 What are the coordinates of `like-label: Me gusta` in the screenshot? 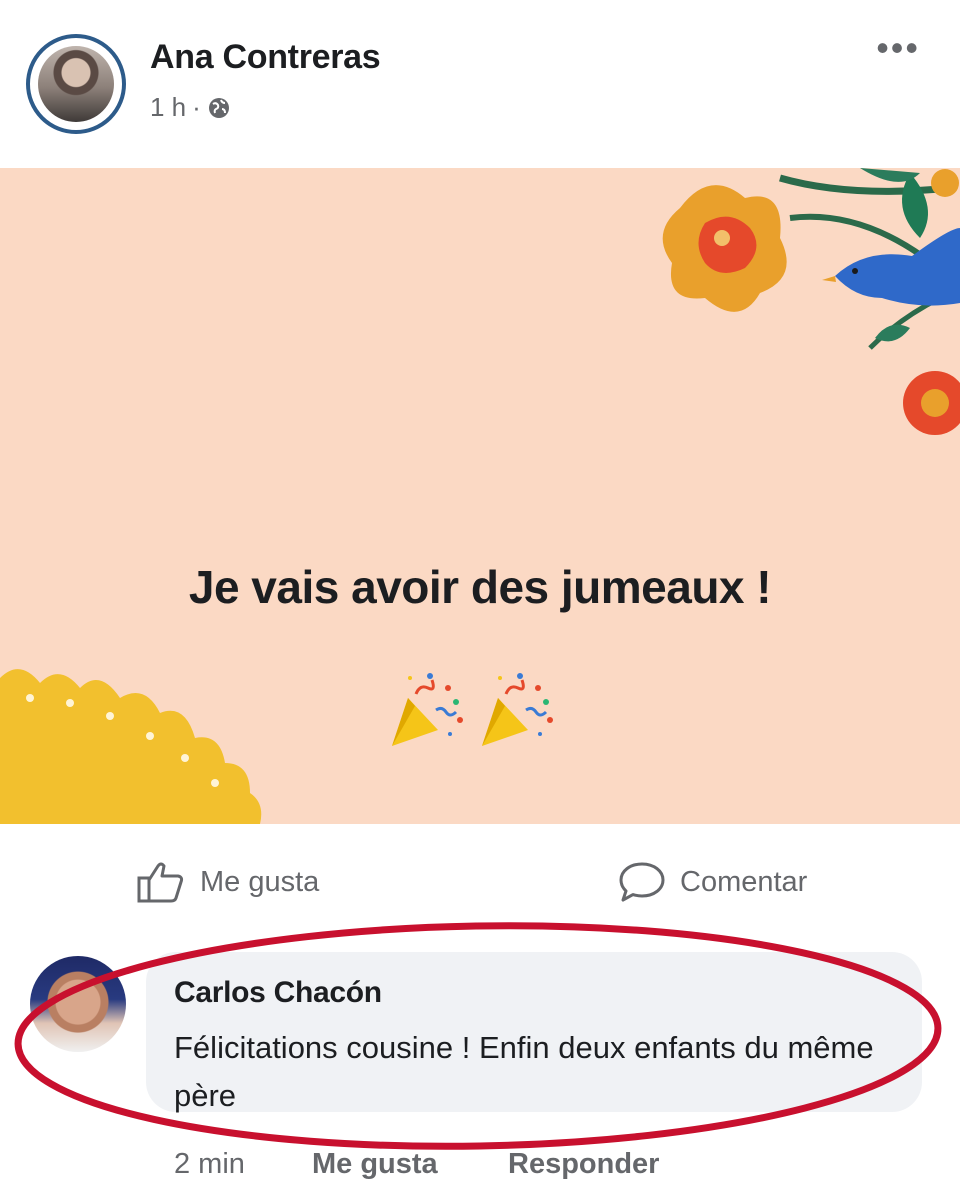 It's located at (260, 881).